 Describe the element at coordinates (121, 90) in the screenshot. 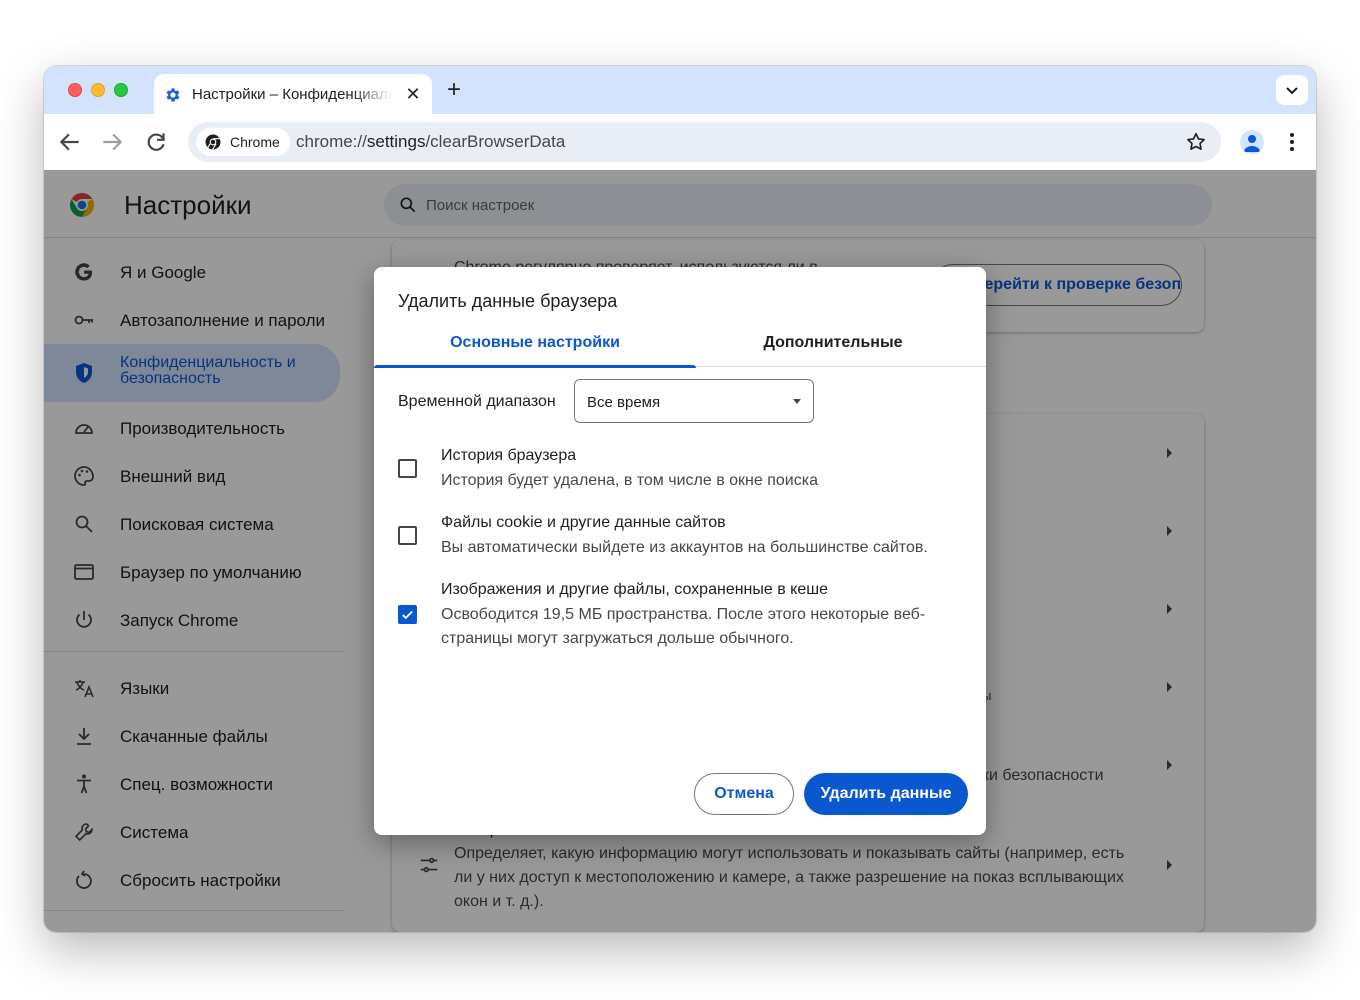

I see `maximize-window-button` at that location.